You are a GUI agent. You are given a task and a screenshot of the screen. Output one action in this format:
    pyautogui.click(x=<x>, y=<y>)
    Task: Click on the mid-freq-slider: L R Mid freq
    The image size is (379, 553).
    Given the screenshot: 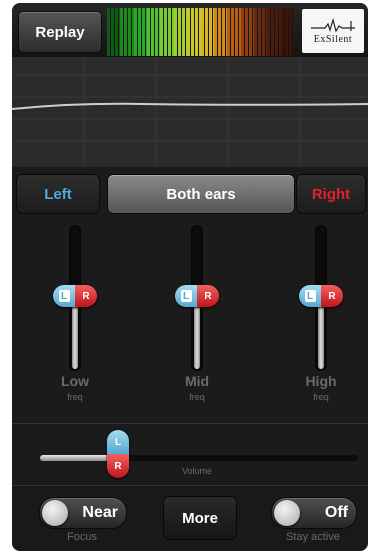 What is the action you would take?
    pyautogui.click(x=197, y=317)
    